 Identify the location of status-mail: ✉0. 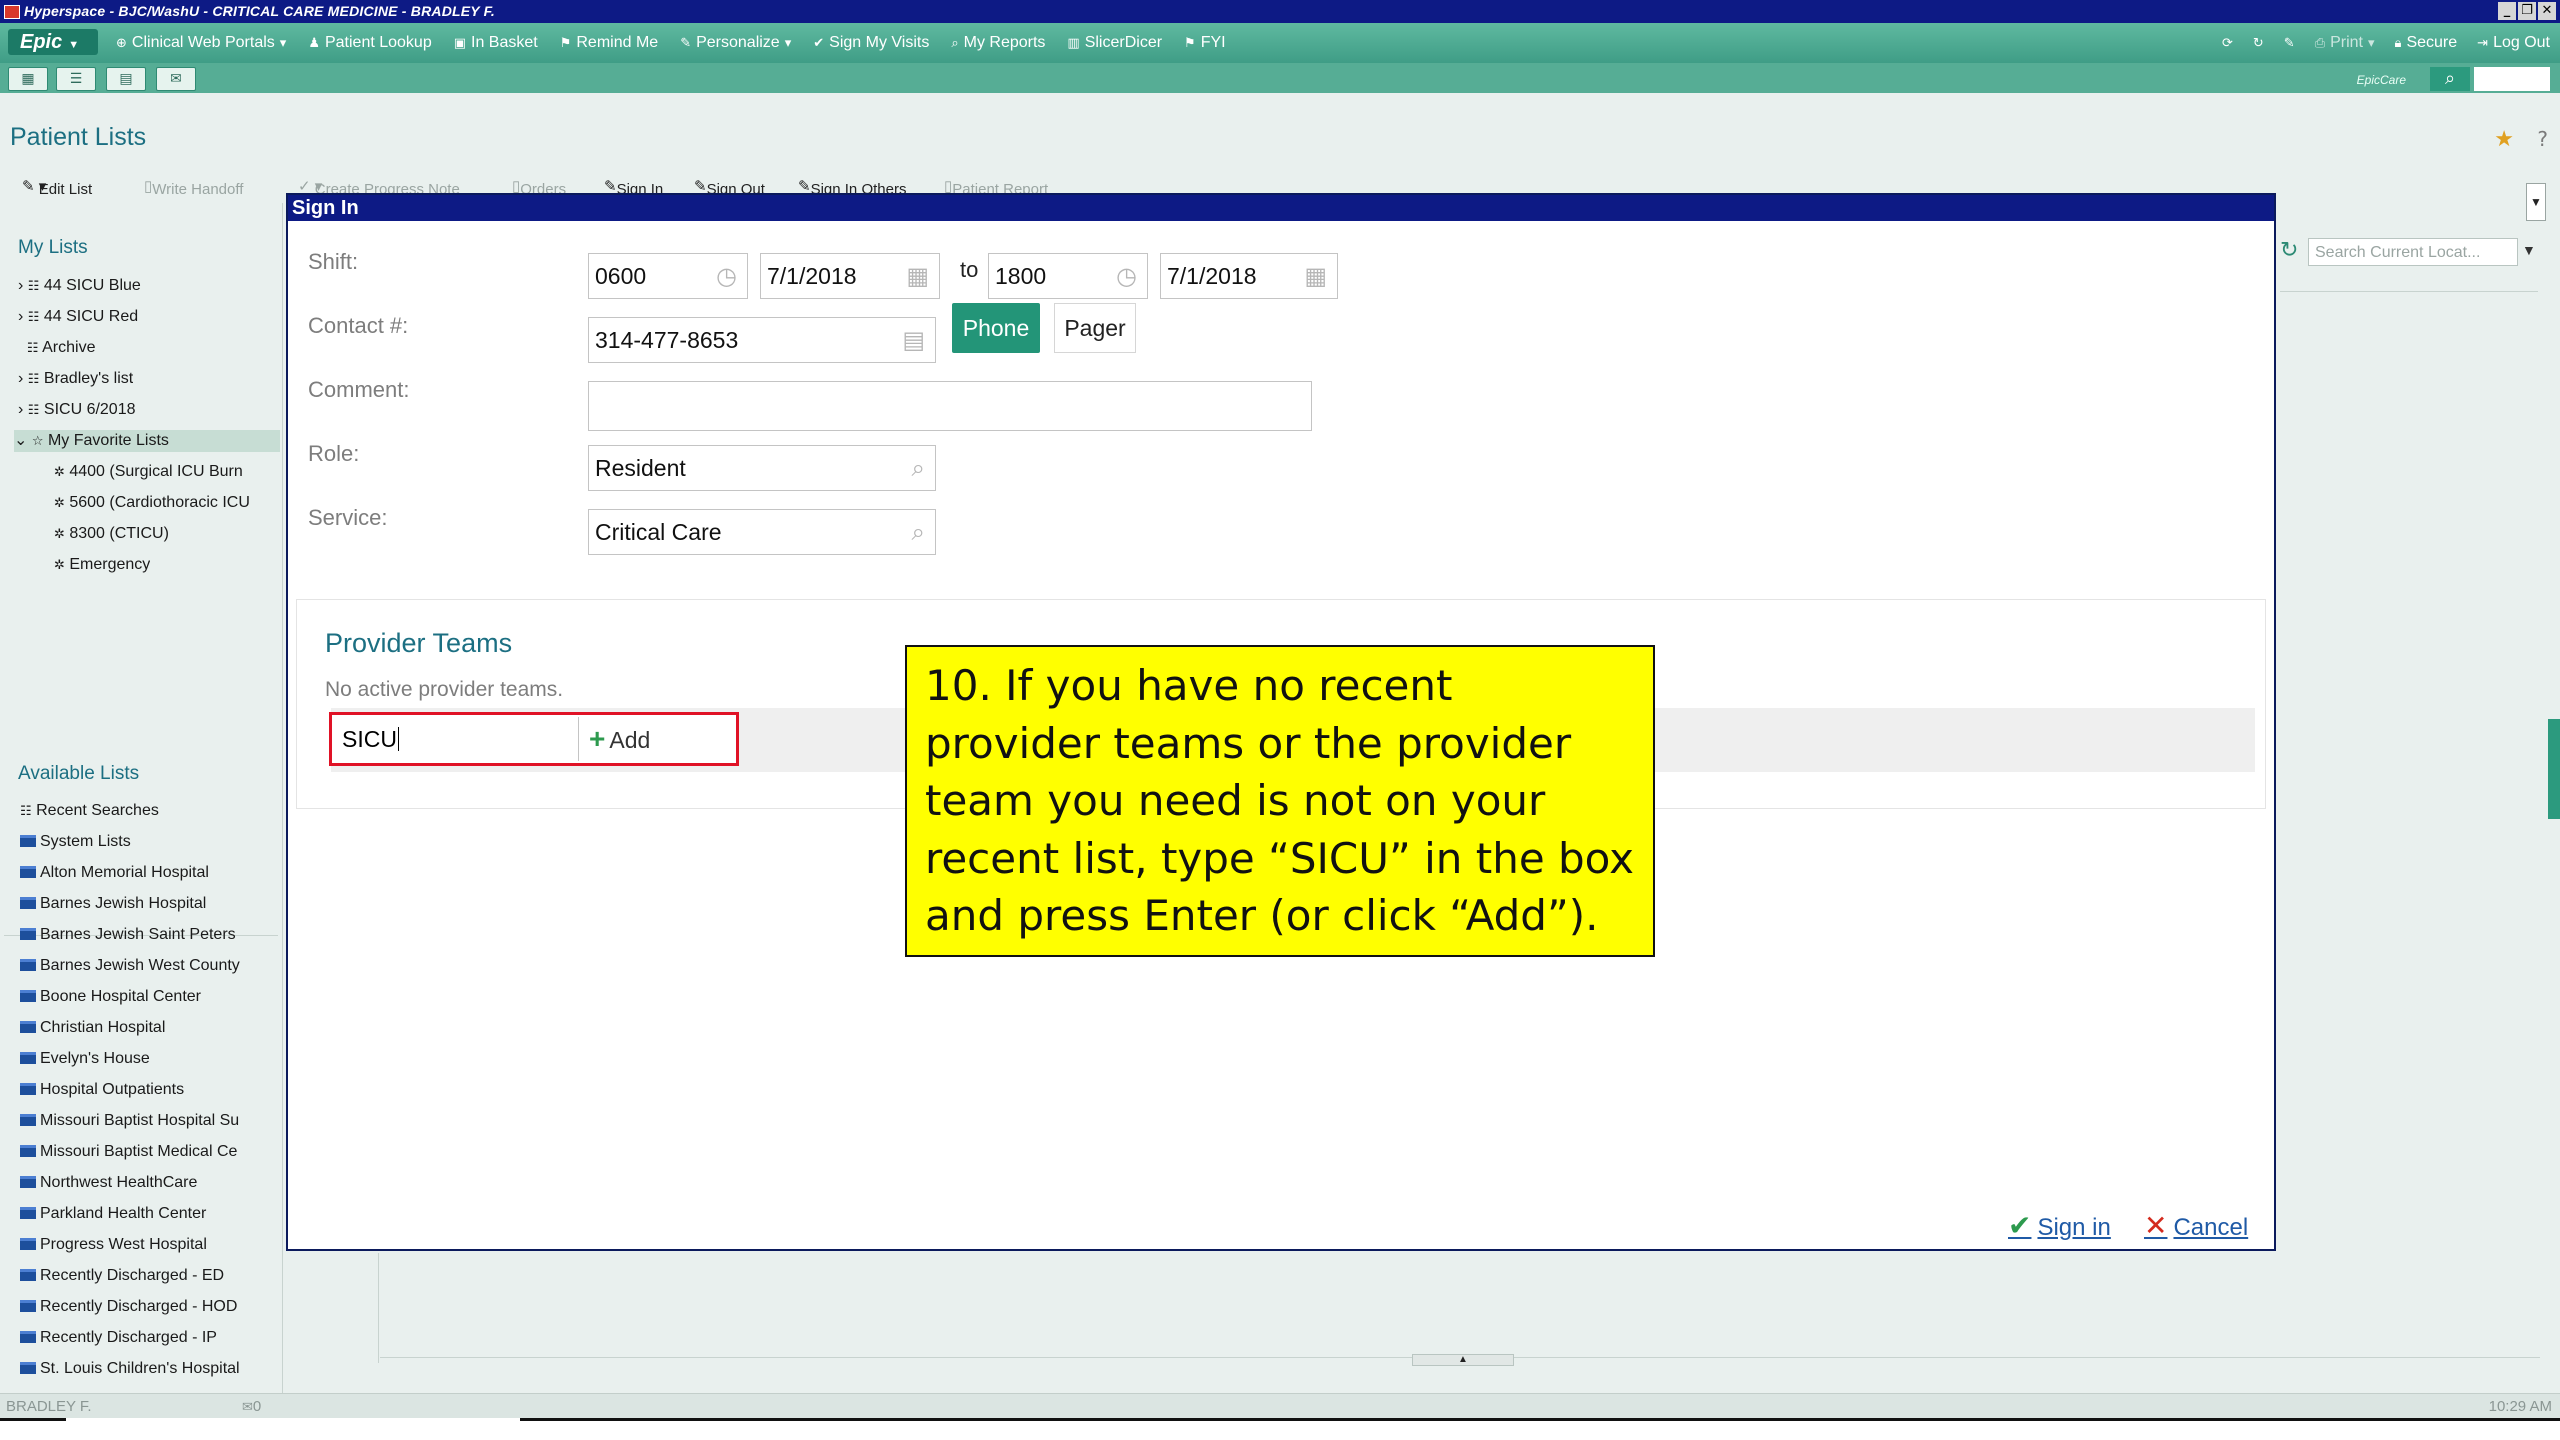
(251, 1406).